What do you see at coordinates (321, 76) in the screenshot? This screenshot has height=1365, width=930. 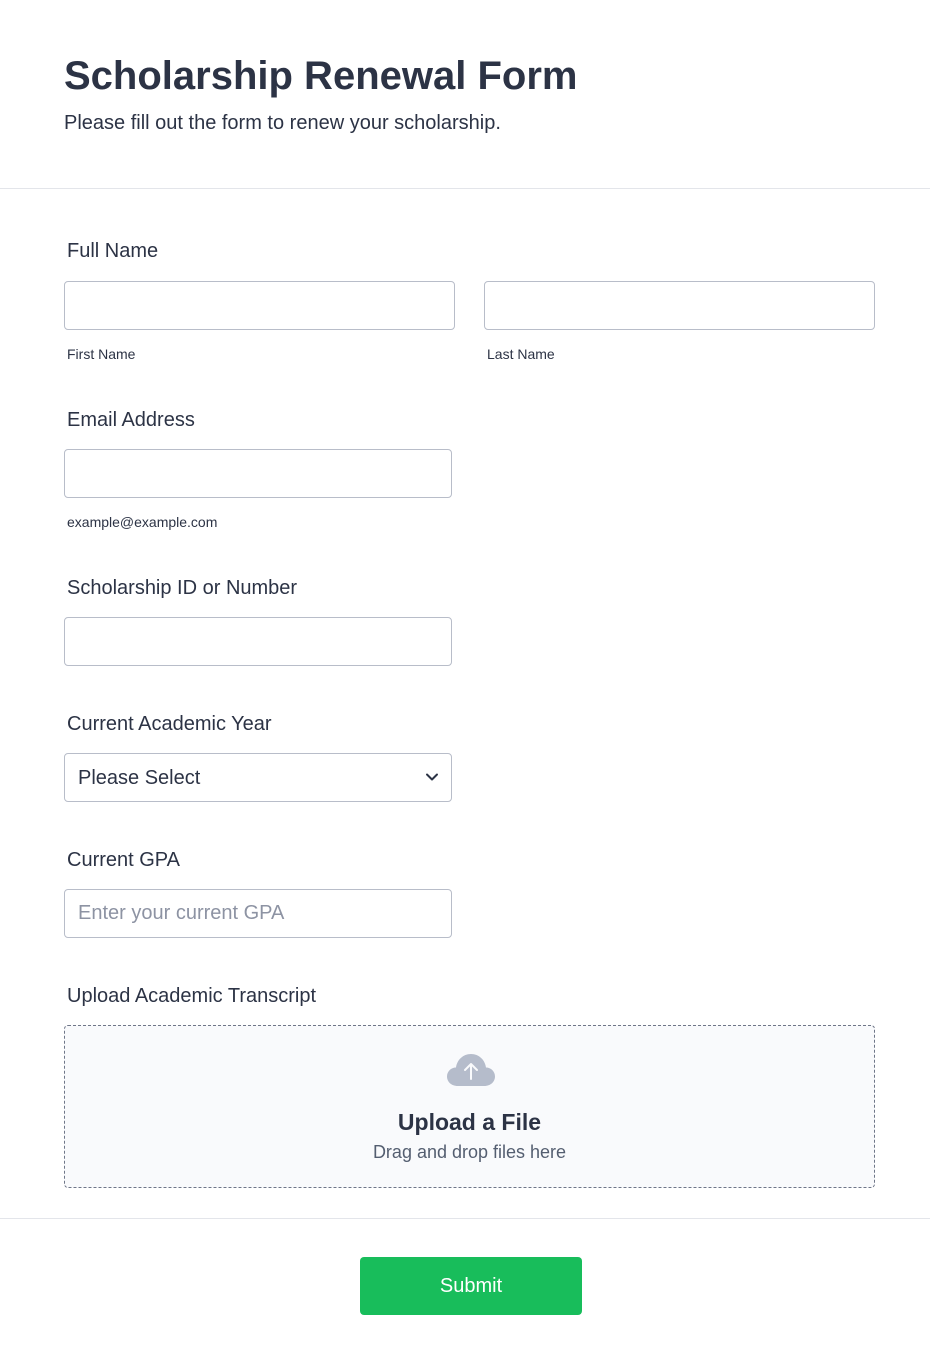 I see `page-title: Scholarship Renewal Form` at bounding box center [321, 76].